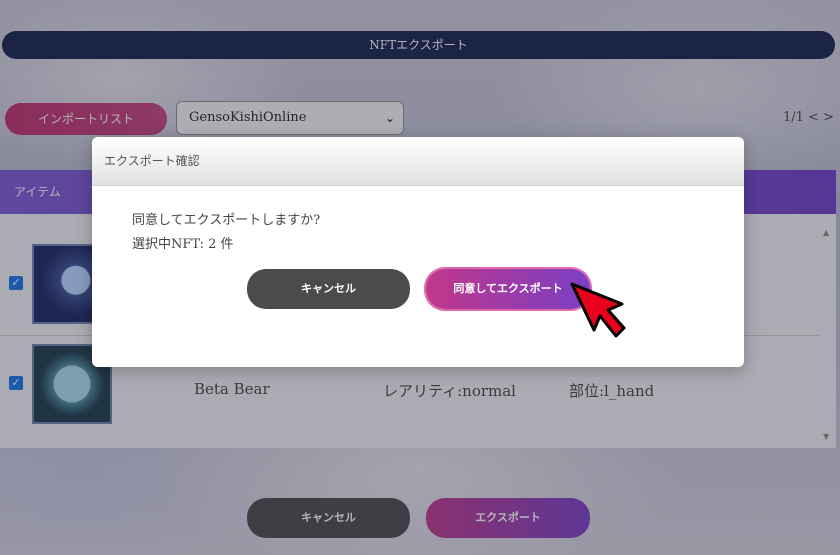 The height and width of the screenshot is (555, 840). Describe the element at coordinates (226, 220) in the screenshot. I see `dialog-message: 同意してエクスポートしますか?` at that location.